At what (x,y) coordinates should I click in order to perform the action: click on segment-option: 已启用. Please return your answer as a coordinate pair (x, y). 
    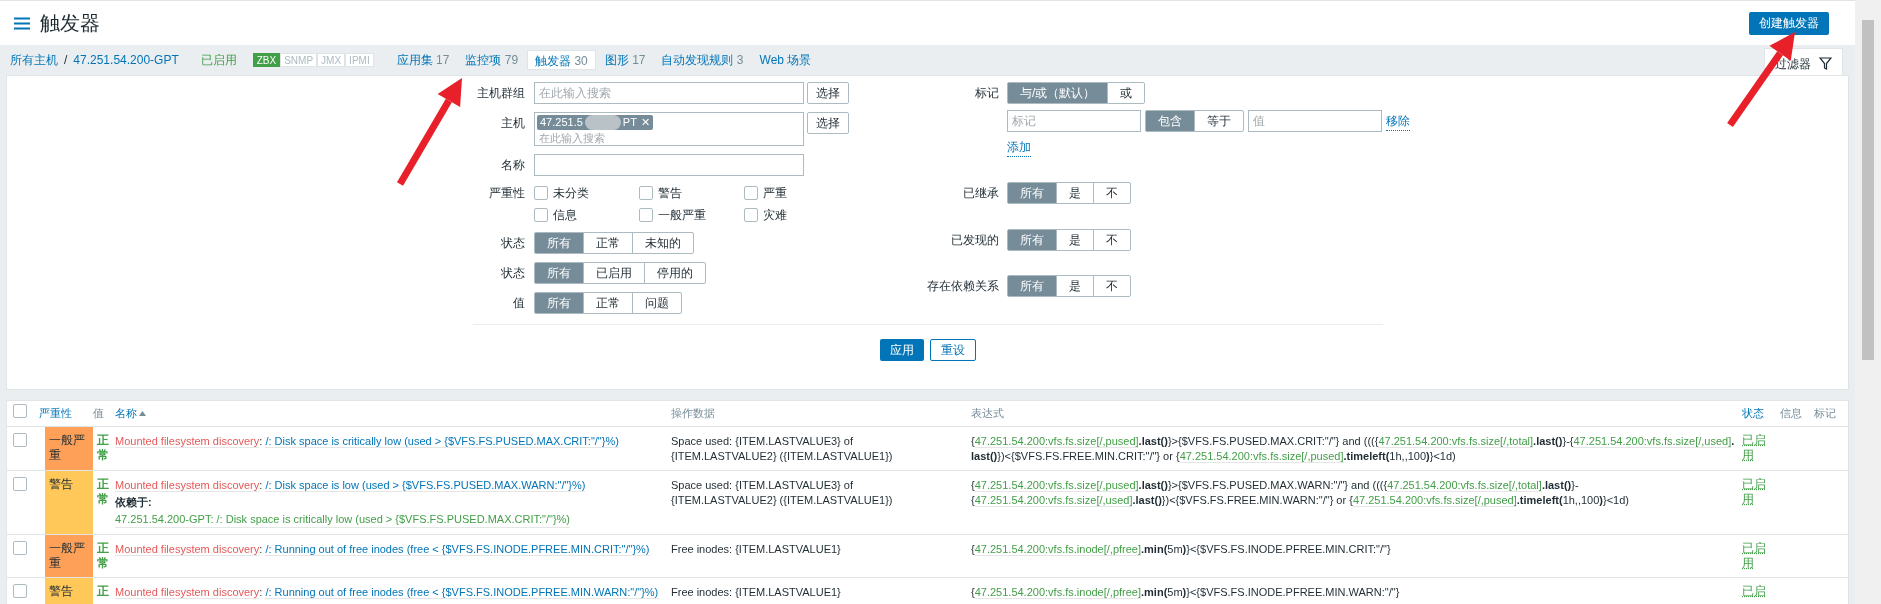
    Looking at the image, I should click on (614, 273).